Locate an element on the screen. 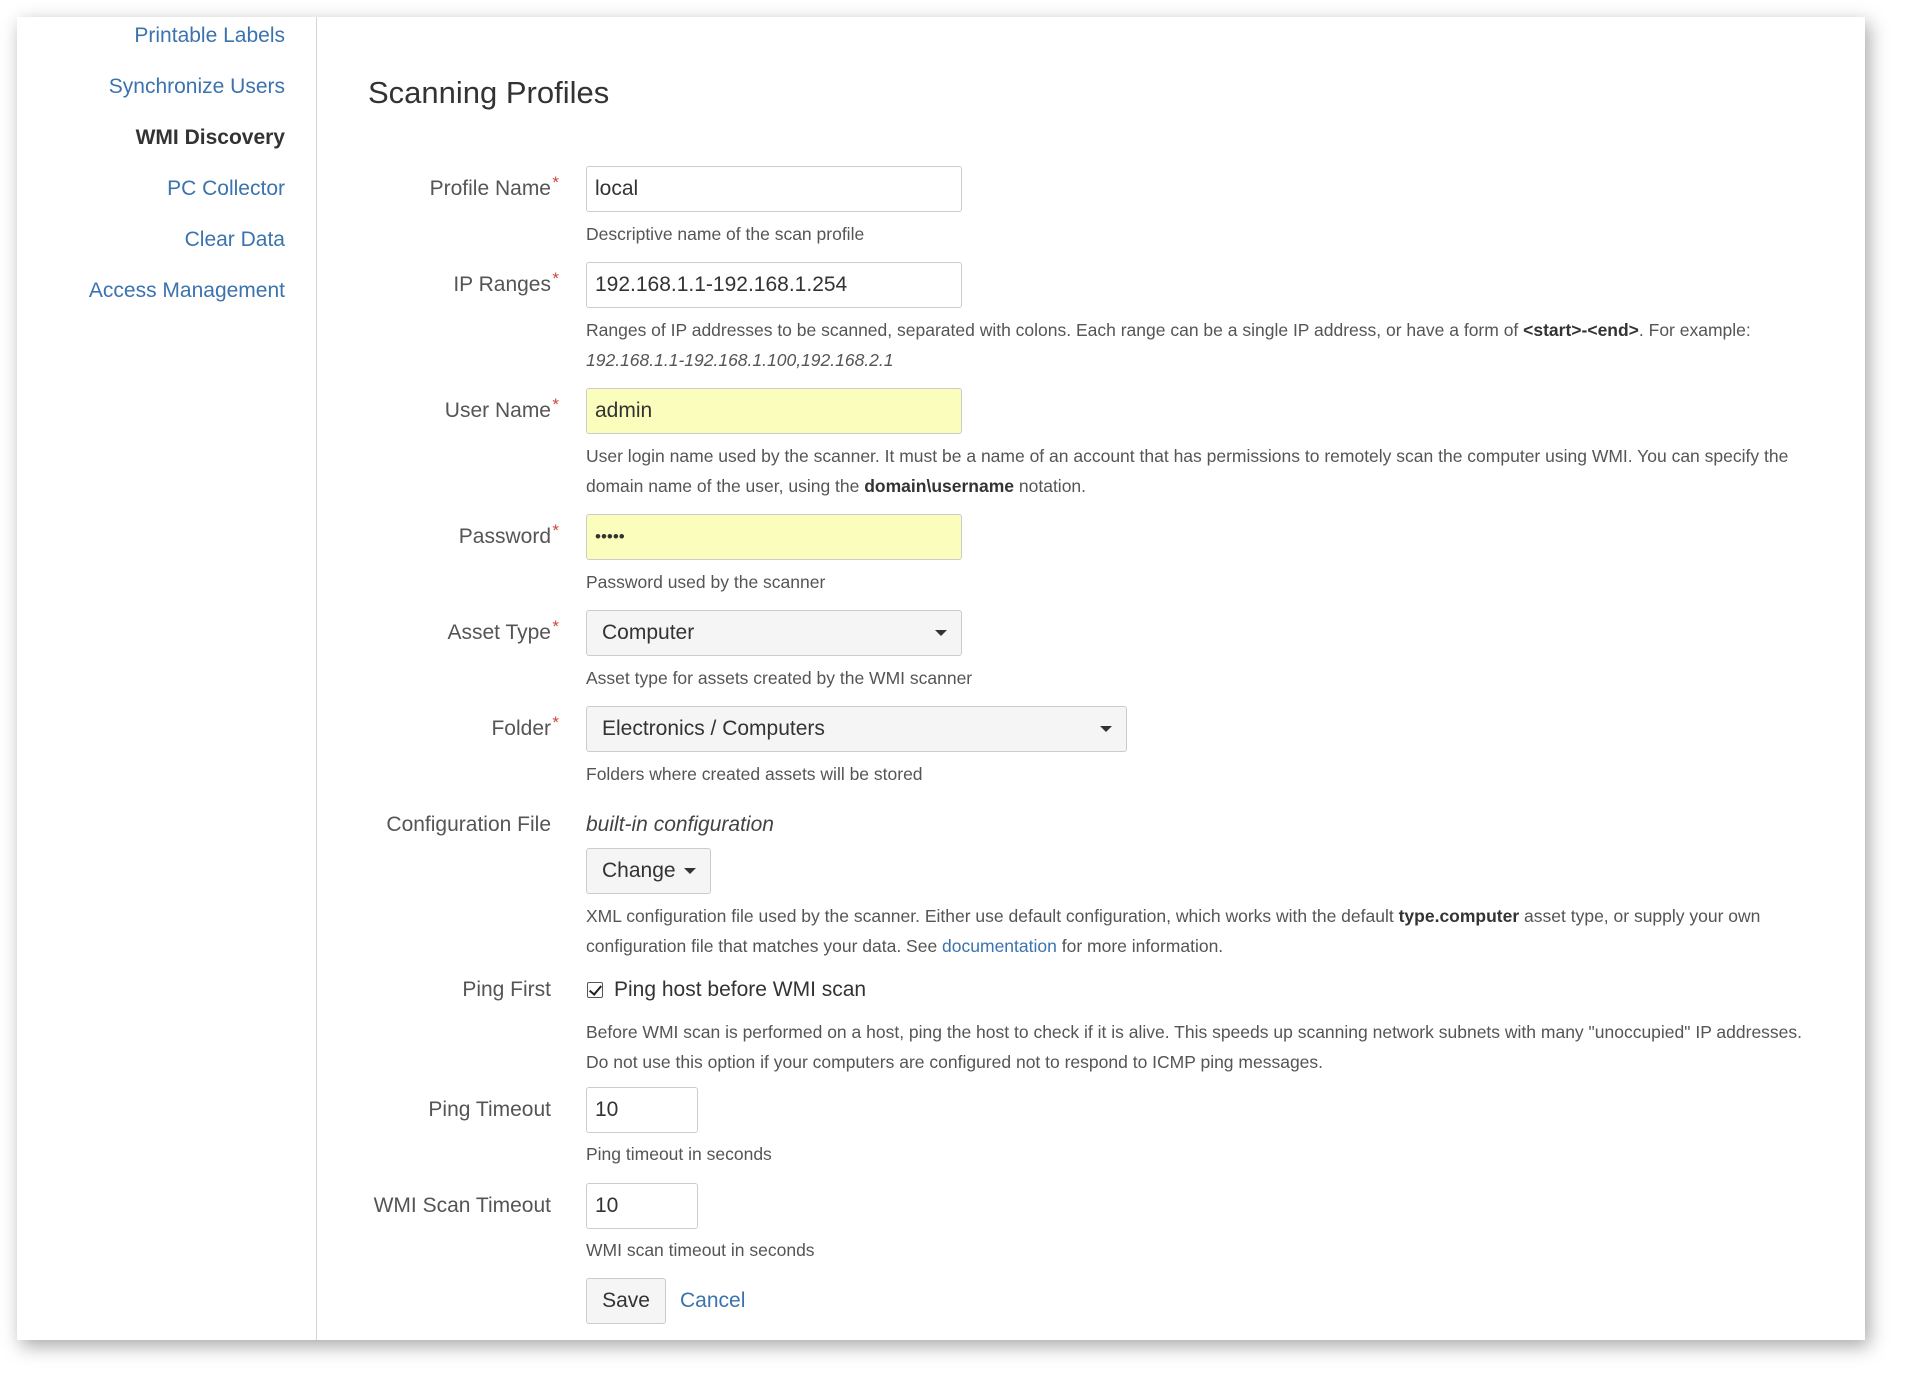 This screenshot has width=1913, height=1387. ping-timeout-input is located at coordinates (642, 1110).